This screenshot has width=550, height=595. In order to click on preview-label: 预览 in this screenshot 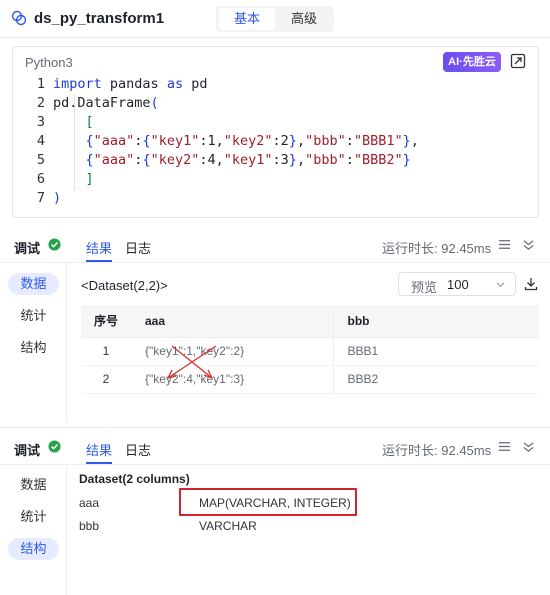, I will do `click(424, 287)`.